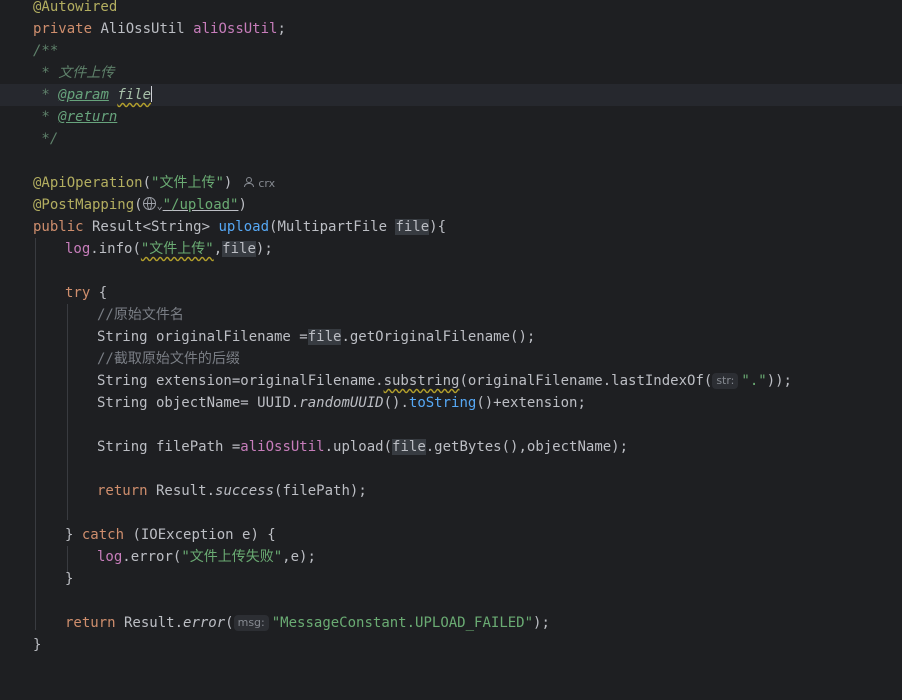  Describe the element at coordinates (78, 293) in the screenshot. I see `keyword: try` at that location.